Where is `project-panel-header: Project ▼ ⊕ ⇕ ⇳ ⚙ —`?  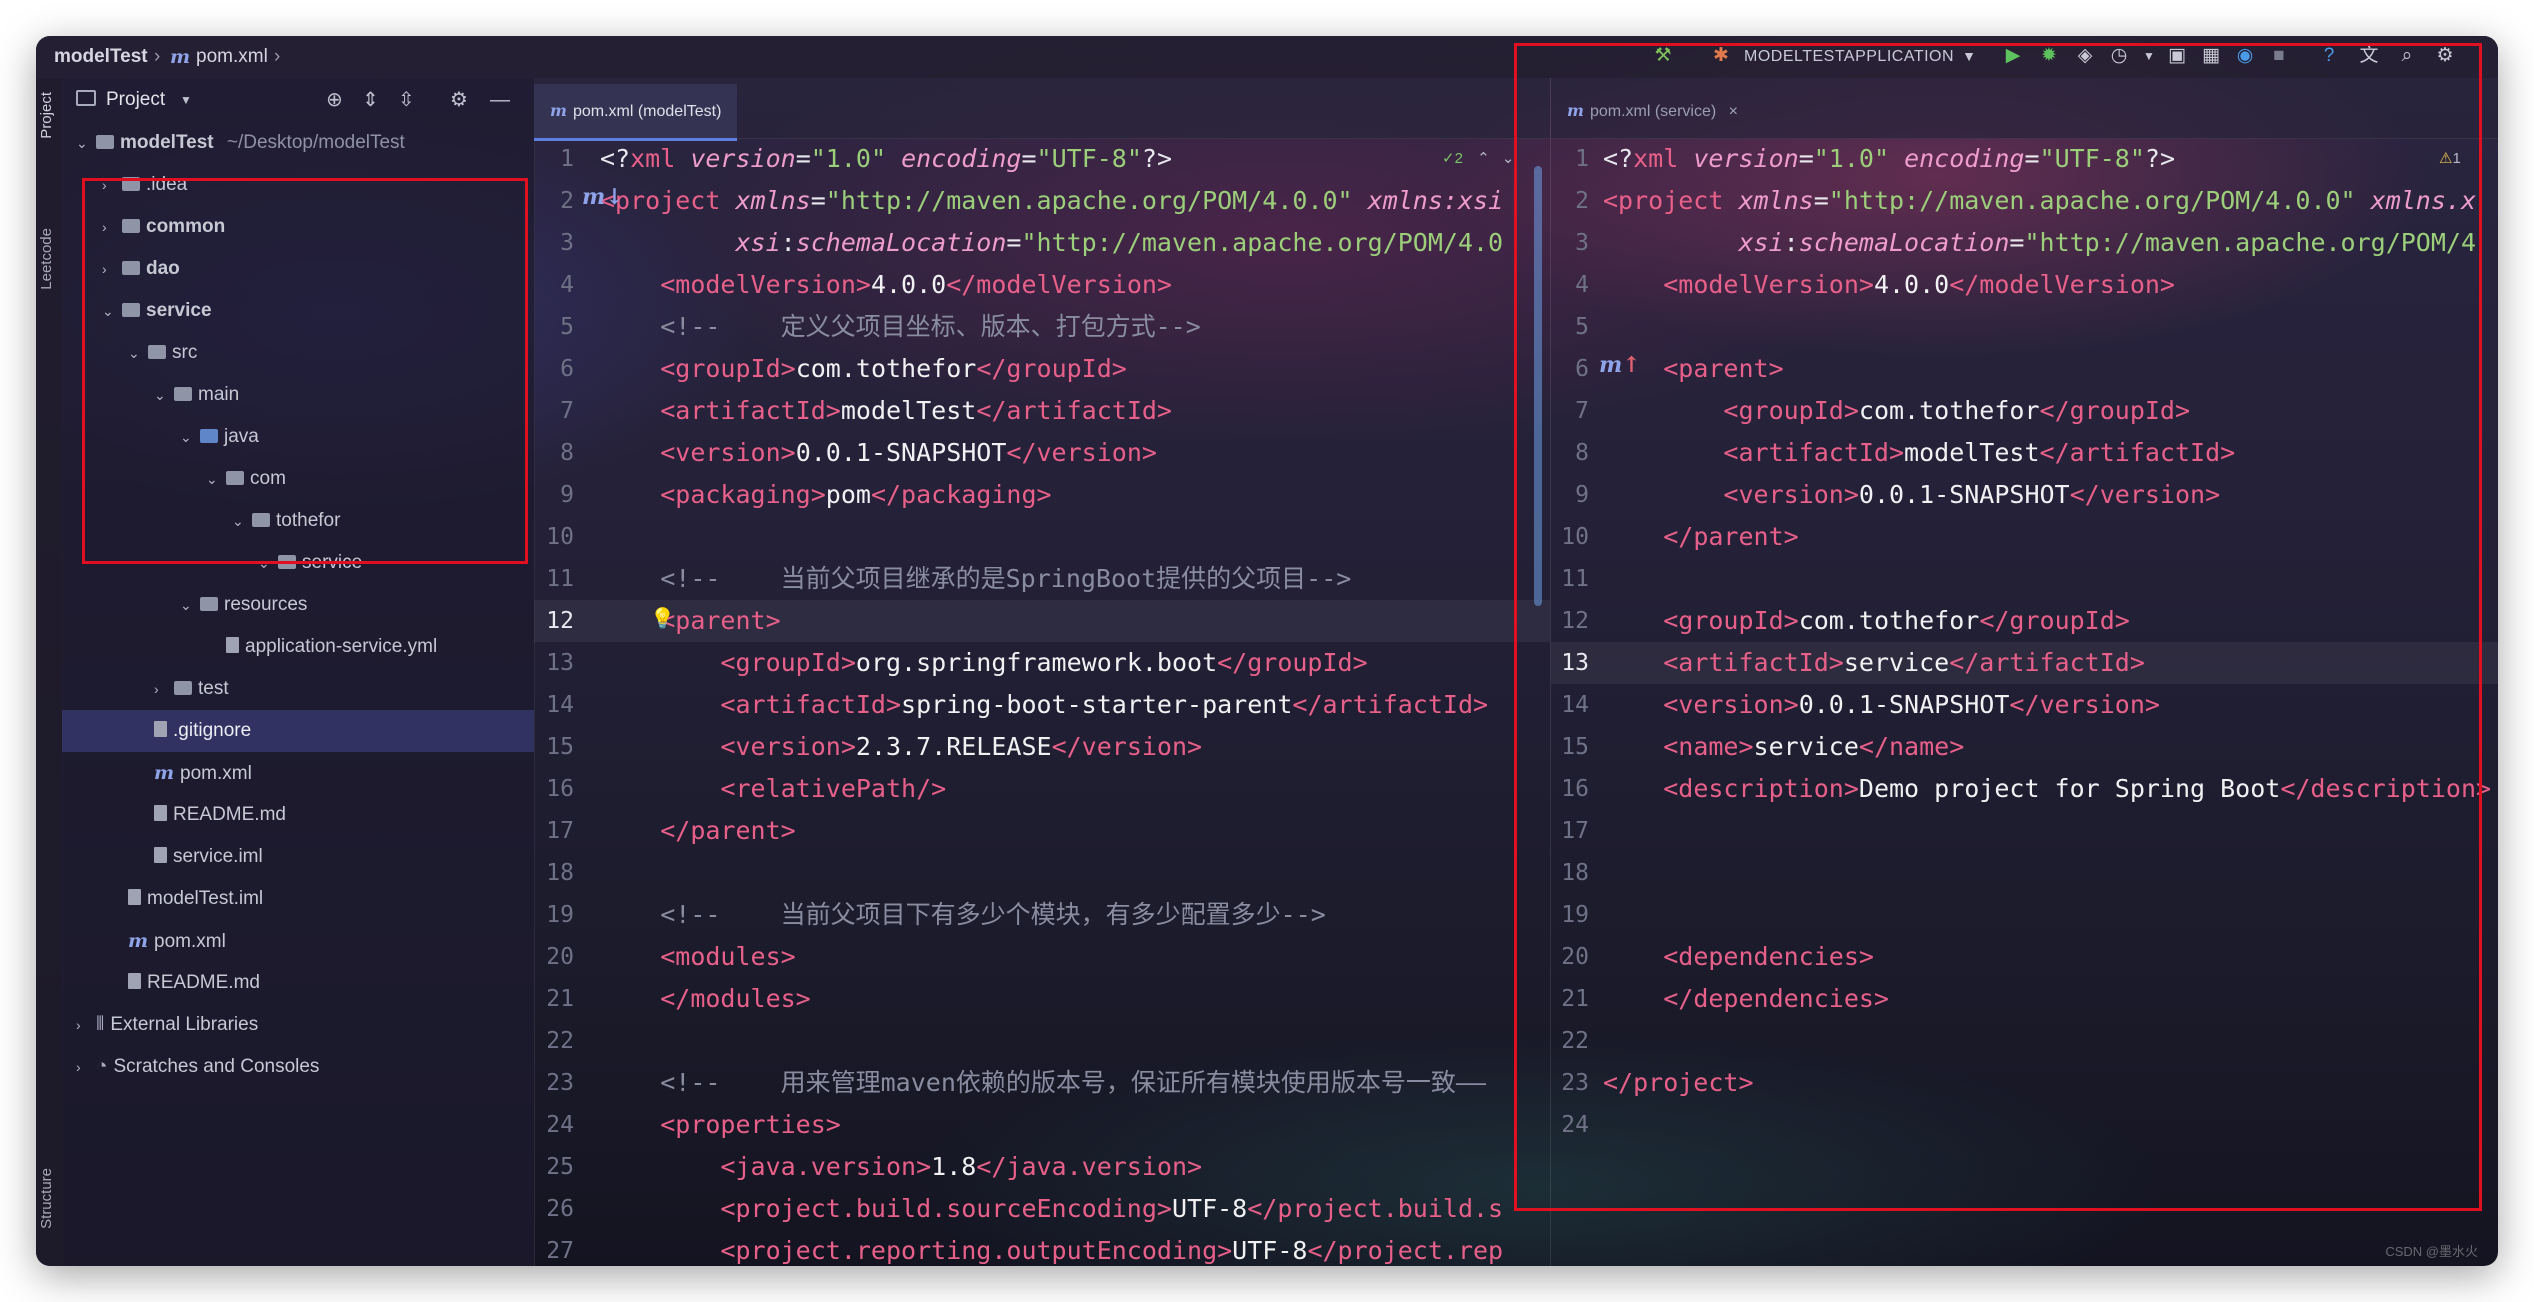 project-panel-header: Project ▼ ⊕ ⇕ ⇳ ⚙ — is located at coordinates (298, 100).